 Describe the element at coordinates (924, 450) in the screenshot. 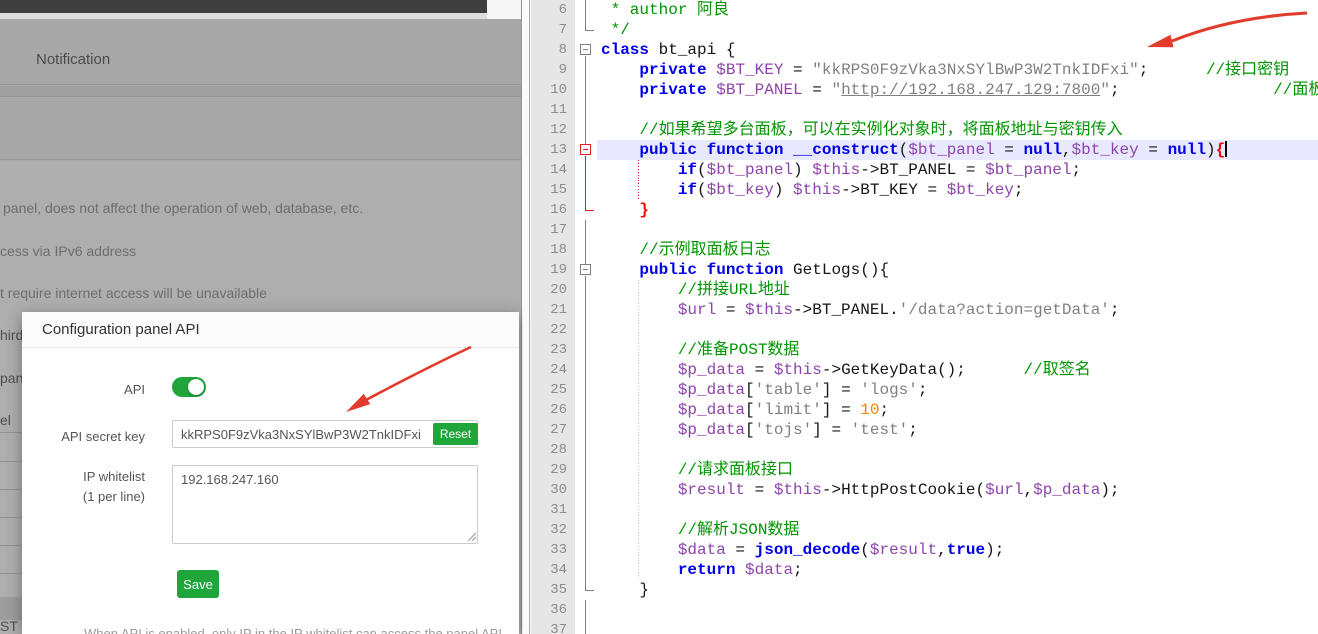

I see `code-line: 28` at that location.